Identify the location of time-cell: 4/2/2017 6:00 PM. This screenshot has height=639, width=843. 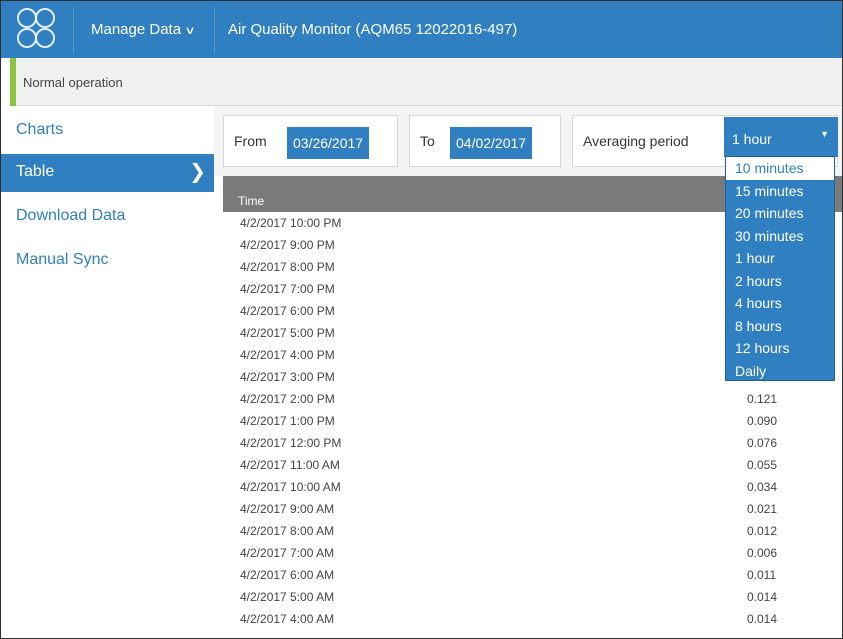
(287, 311).